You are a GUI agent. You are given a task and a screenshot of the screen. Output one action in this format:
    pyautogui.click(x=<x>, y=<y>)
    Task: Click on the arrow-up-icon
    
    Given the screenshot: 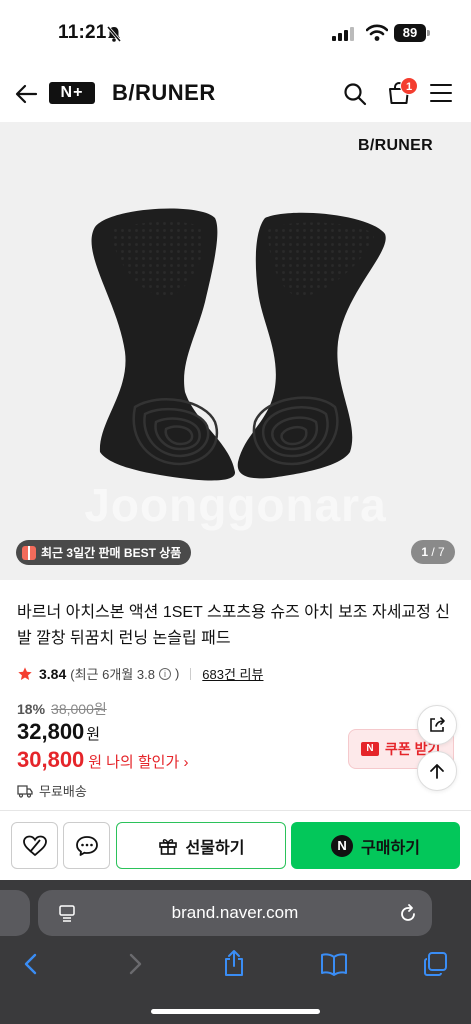 What is the action you would take?
    pyautogui.click(x=437, y=771)
    